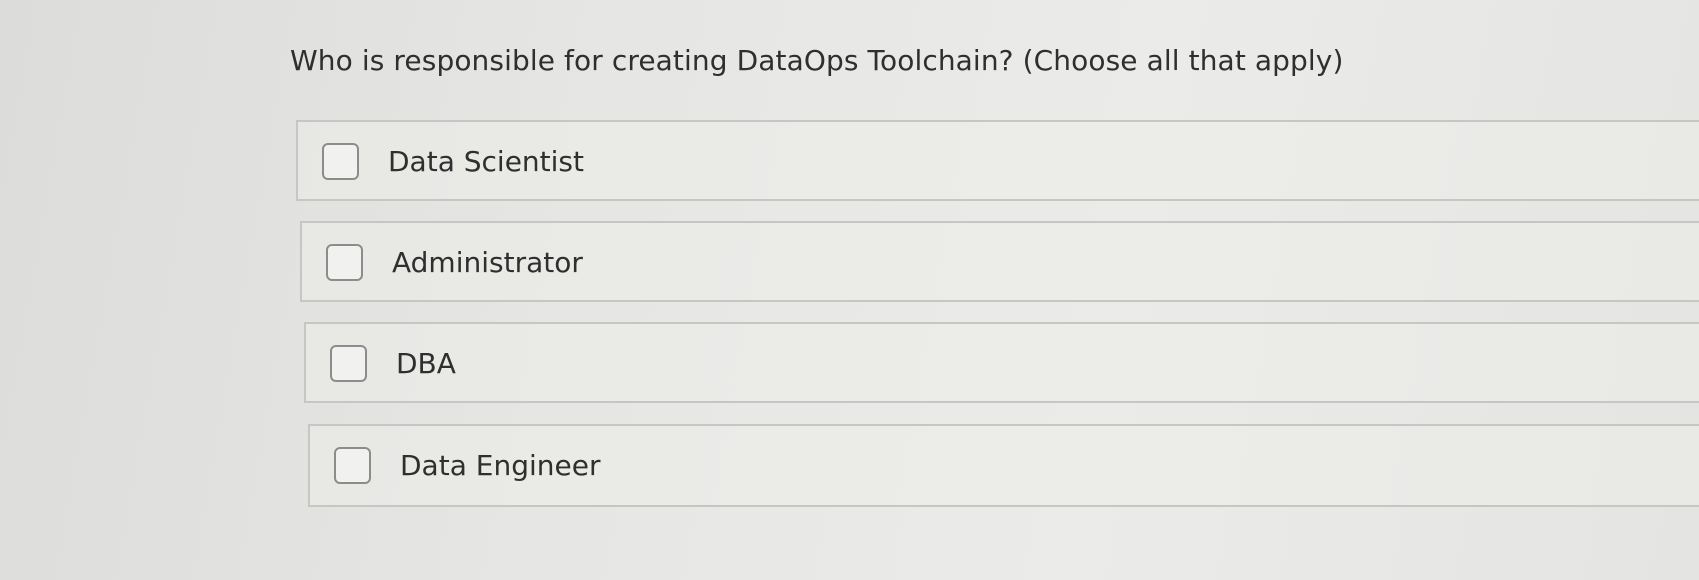 Image resolution: width=1699 pixels, height=580 pixels. Describe the element at coordinates (1001, 362) in the screenshot. I see `option-dba: DBA` at that location.